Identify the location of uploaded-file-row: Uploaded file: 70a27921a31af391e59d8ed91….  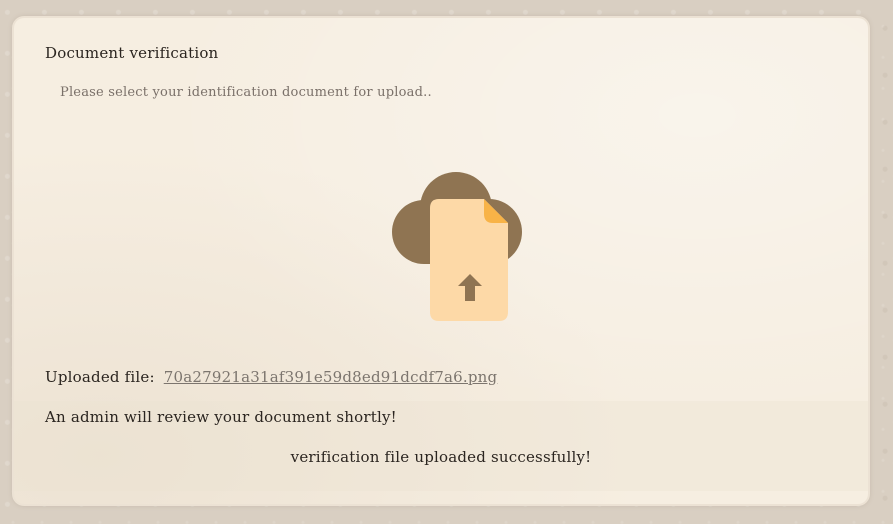
(271, 377).